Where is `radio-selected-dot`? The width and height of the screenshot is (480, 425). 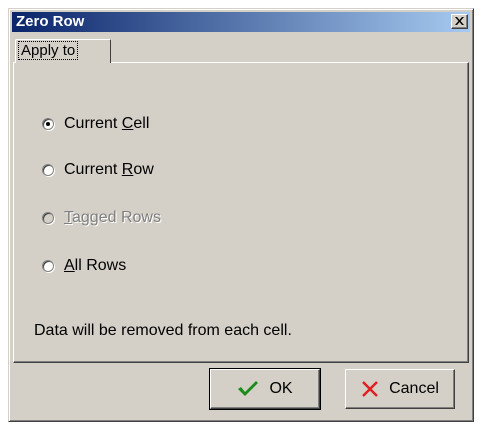 radio-selected-dot is located at coordinates (48, 124).